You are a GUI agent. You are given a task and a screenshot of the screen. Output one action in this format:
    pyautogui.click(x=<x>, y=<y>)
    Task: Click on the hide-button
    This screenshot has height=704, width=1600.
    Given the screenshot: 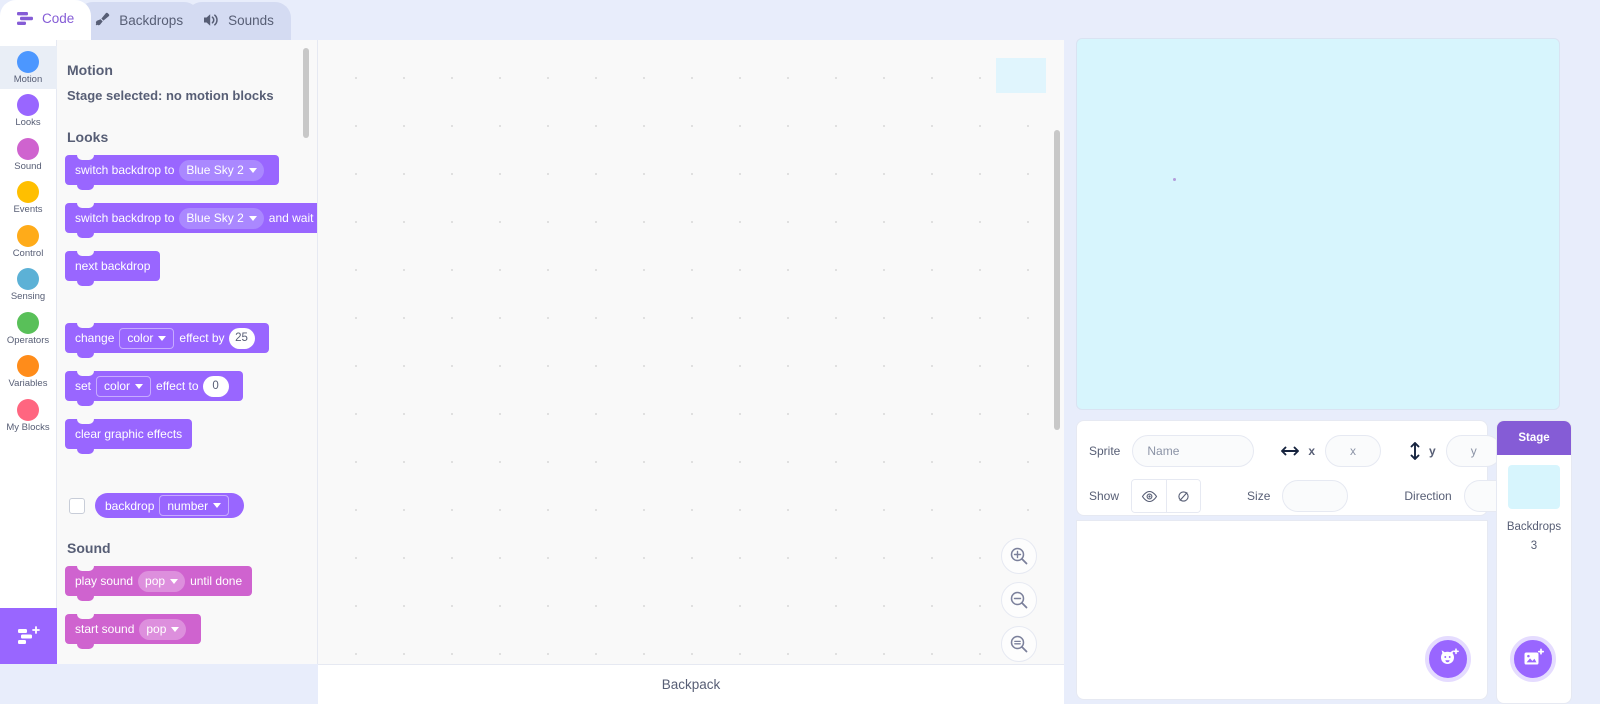 What is the action you would take?
    pyautogui.click(x=1183, y=496)
    